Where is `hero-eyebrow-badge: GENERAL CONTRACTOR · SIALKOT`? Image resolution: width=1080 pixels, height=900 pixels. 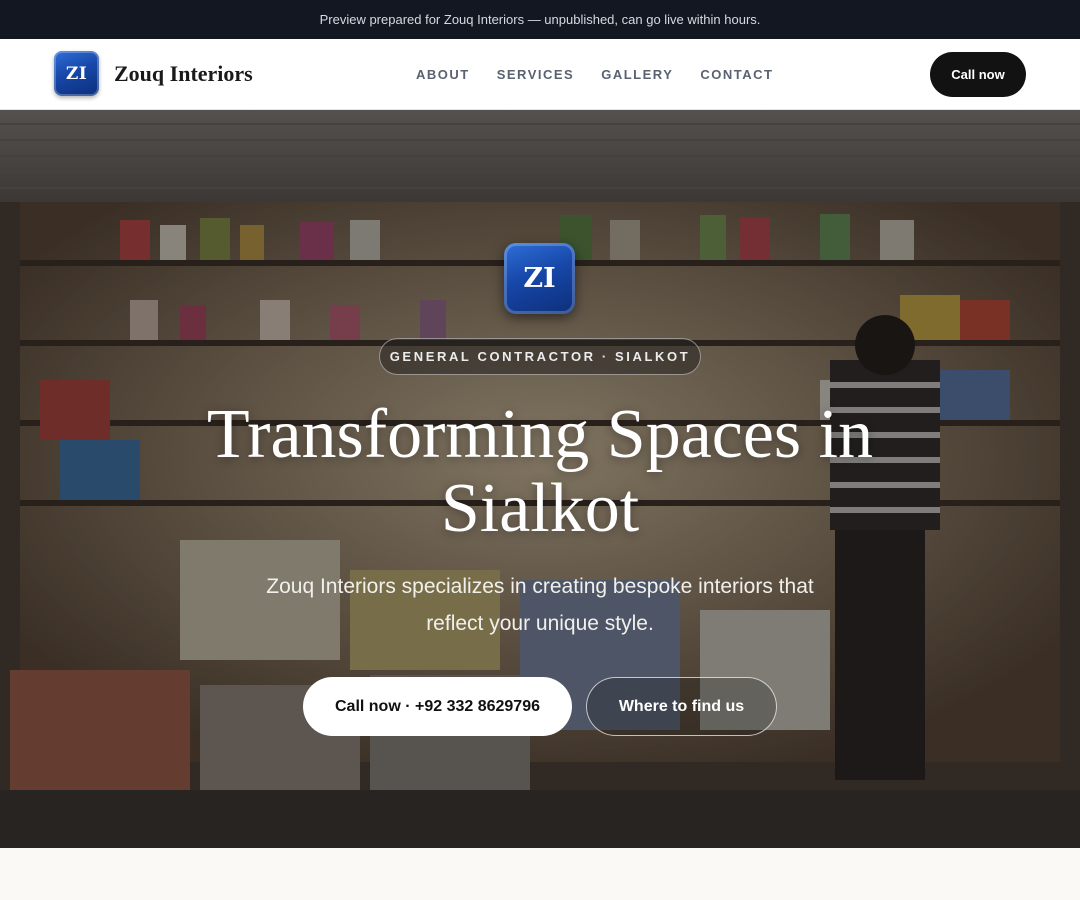 hero-eyebrow-badge: GENERAL CONTRACTOR · SIALKOT is located at coordinates (540, 356).